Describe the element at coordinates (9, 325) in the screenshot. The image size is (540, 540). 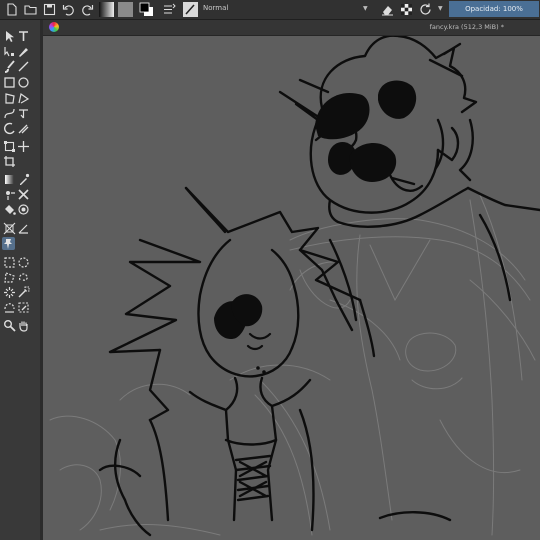
I see `zoom-tool-icon` at that location.